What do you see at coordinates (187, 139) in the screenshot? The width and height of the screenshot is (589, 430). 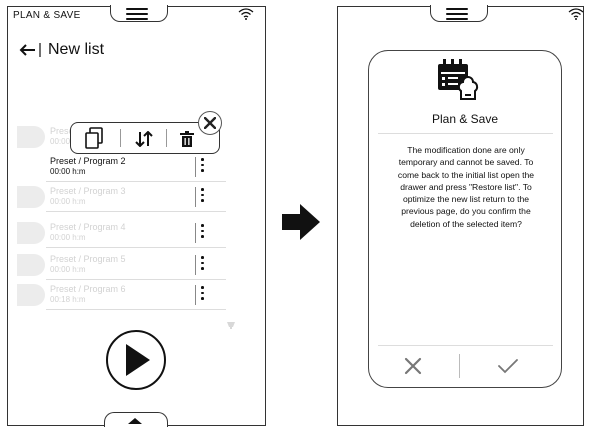 I see `trash-icon` at bounding box center [187, 139].